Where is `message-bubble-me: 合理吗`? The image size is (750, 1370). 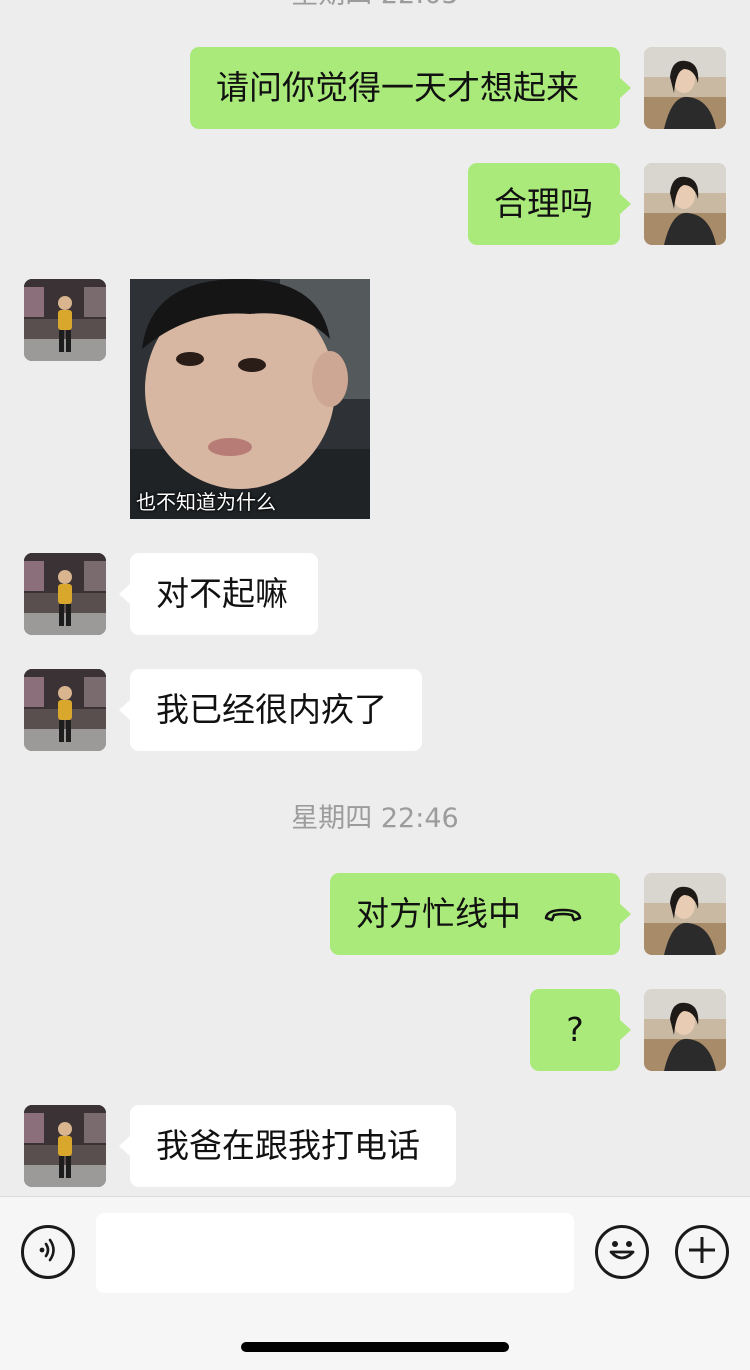
message-bubble-me: 合理吗 is located at coordinates (549, 204).